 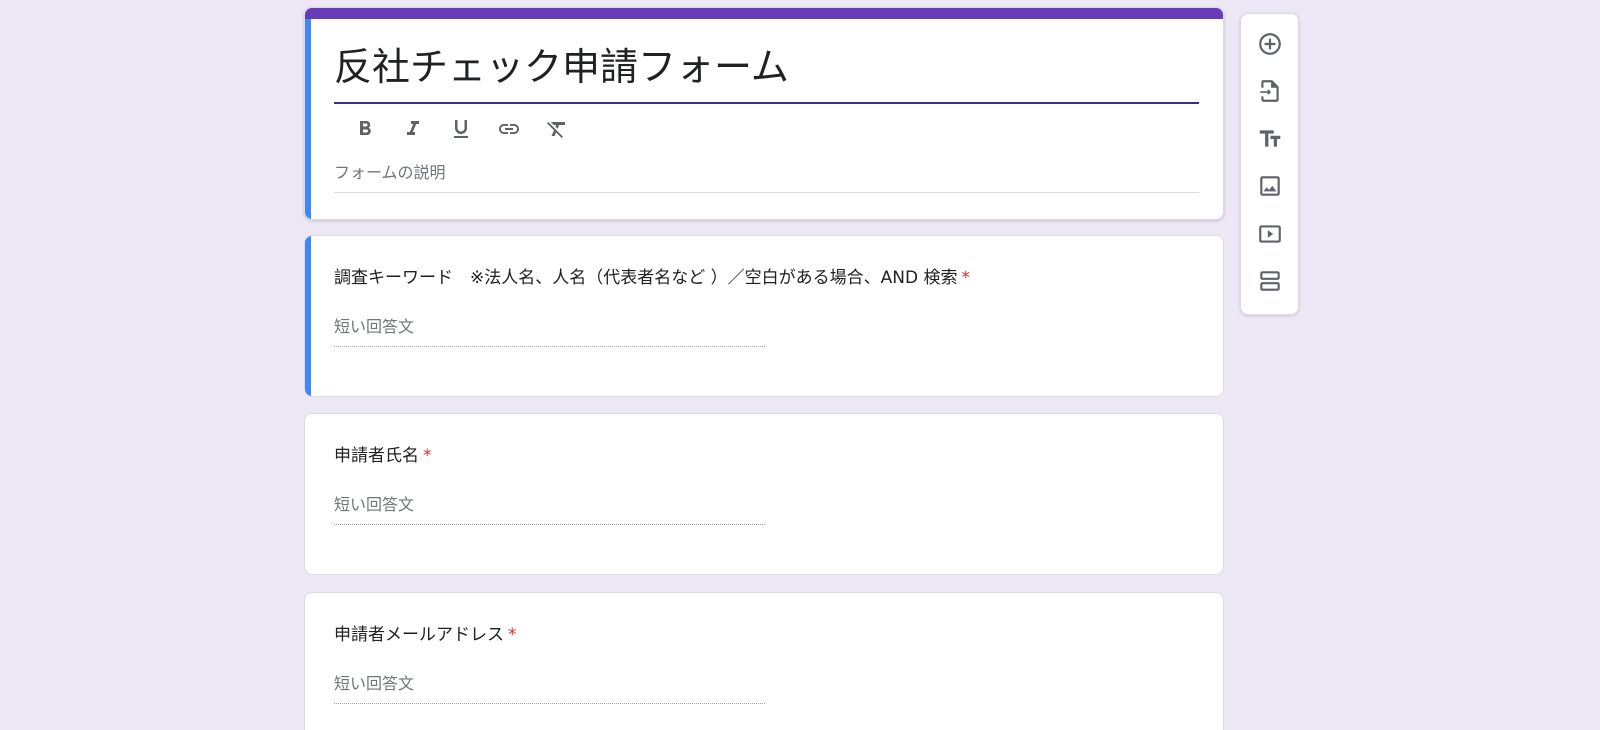 I want to click on add-question-icon, so click(x=1270, y=44).